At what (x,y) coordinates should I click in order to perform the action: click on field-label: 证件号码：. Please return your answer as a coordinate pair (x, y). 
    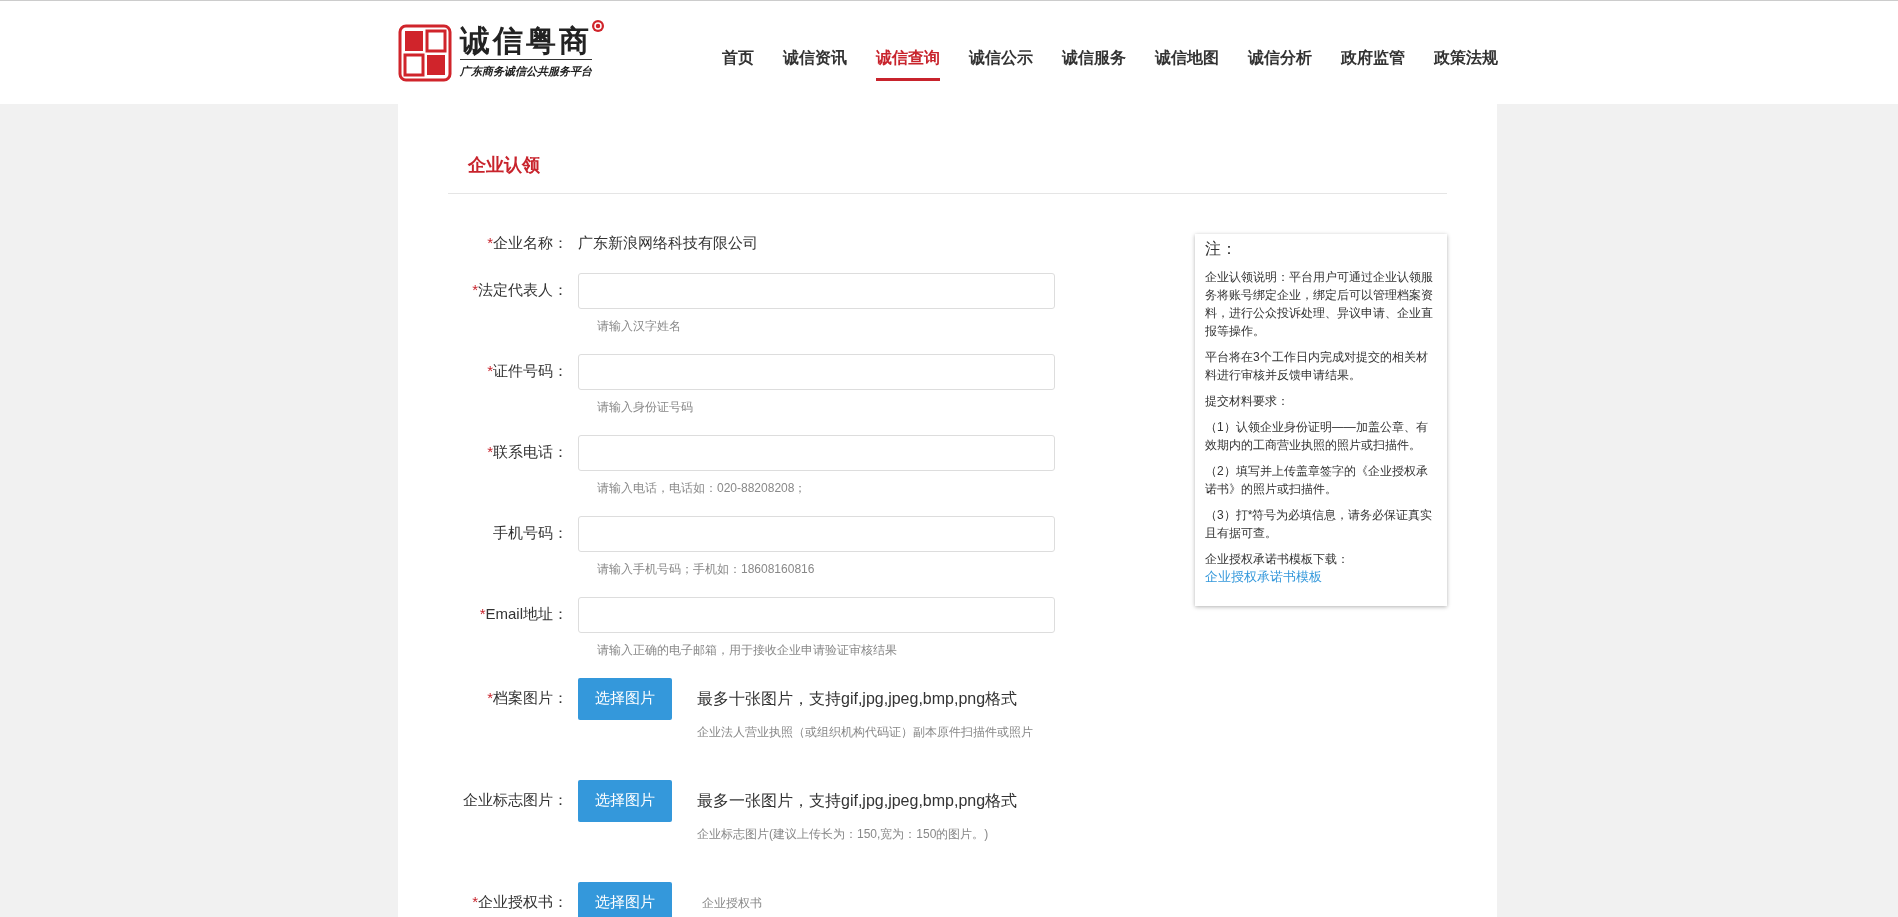
    Looking at the image, I should click on (530, 371).